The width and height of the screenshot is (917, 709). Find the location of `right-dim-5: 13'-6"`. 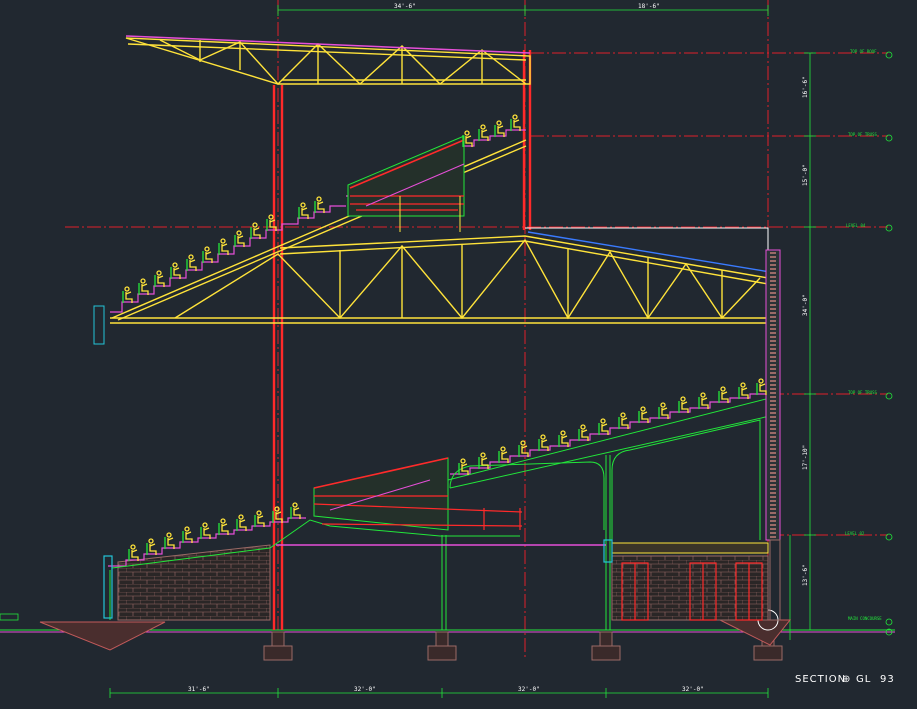

right-dim-5: 13'-6" is located at coordinates (805, 575).